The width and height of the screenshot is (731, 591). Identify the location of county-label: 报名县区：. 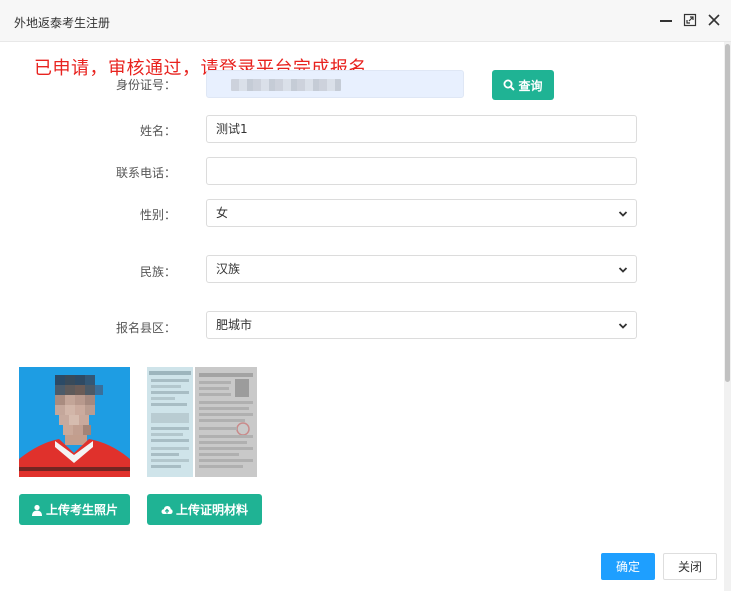
(145, 328).